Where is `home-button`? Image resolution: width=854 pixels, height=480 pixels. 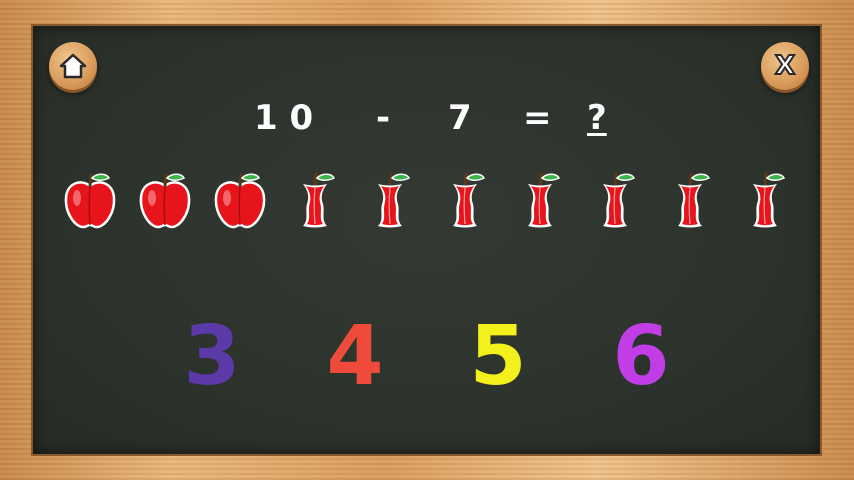 home-button is located at coordinates (73, 66).